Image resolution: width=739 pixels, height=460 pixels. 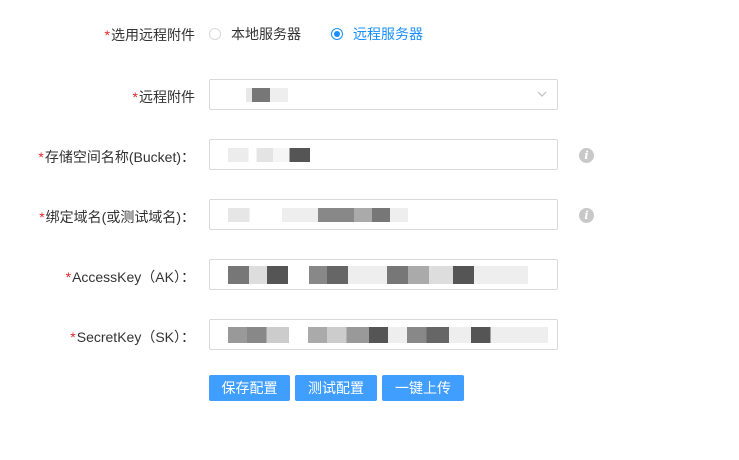 I want to click on access-key-input, so click(x=383, y=274).